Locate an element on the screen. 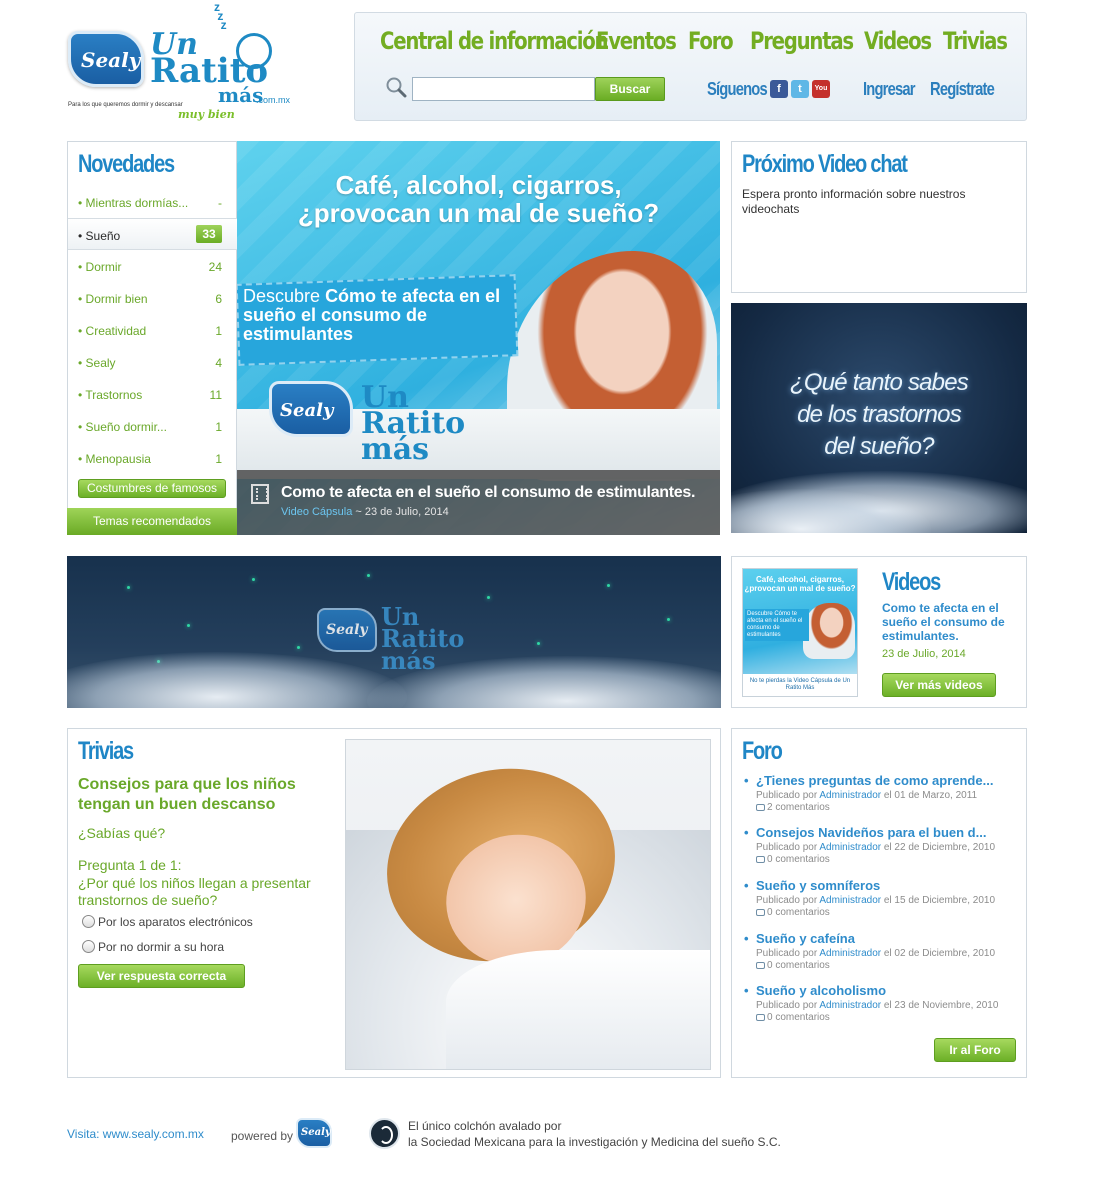 This screenshot has width=1116, height=1188. hero-caption-date: ~ 23 de Julio, 2014 is located at coordinates (400, 512).